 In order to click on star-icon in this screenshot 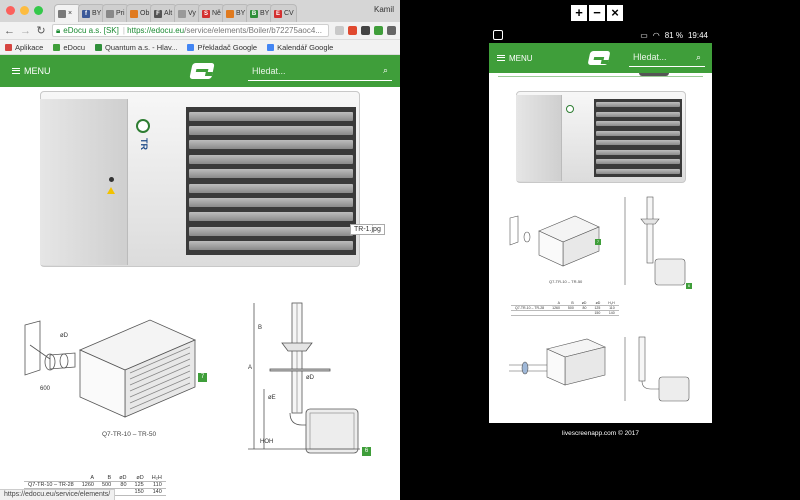, I will do `click(339, 30)`.